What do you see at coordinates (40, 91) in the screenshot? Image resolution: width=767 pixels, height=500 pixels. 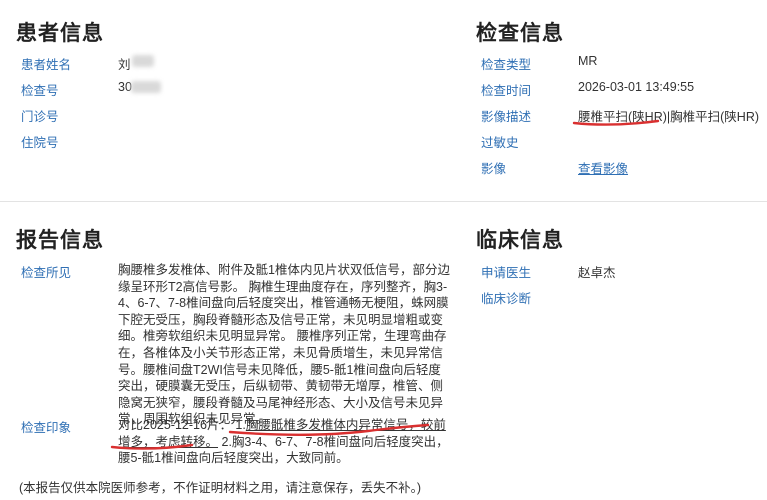 I see `exam-number-label: 检查号` at bounding box center [40, 91].